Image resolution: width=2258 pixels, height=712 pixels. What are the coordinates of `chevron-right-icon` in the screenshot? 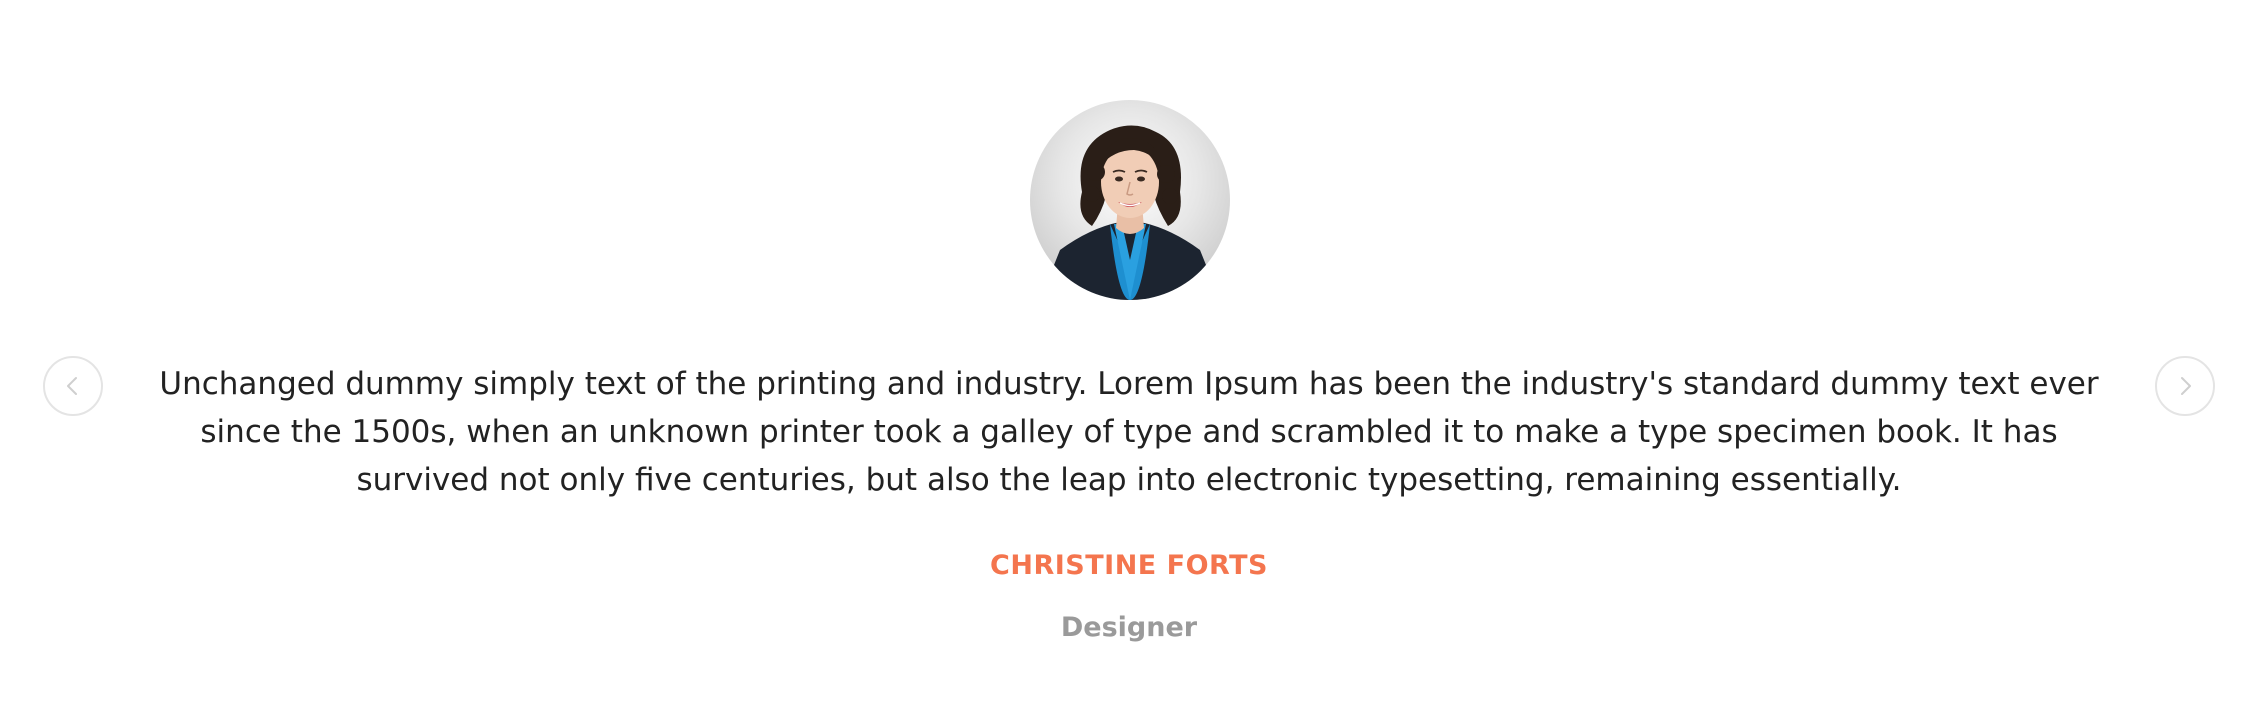 It's located at (2186, 386).